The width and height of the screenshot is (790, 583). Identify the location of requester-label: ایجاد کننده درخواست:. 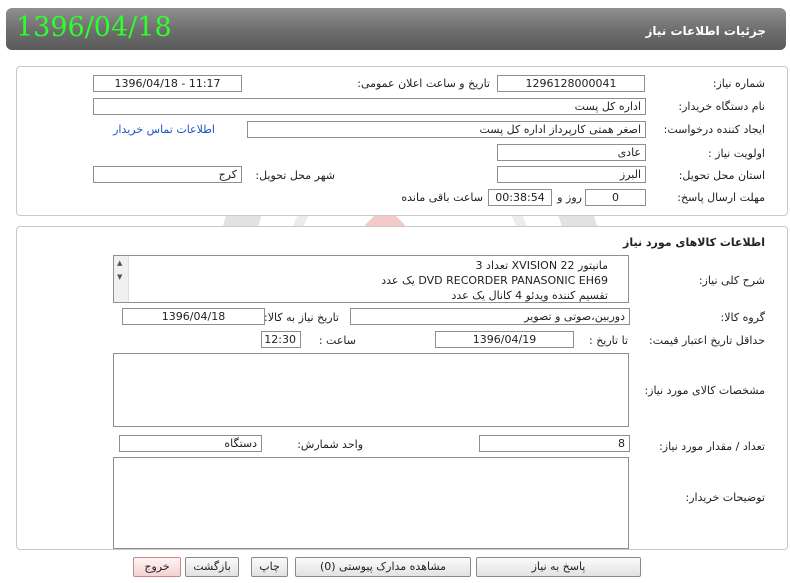
(714, 129).